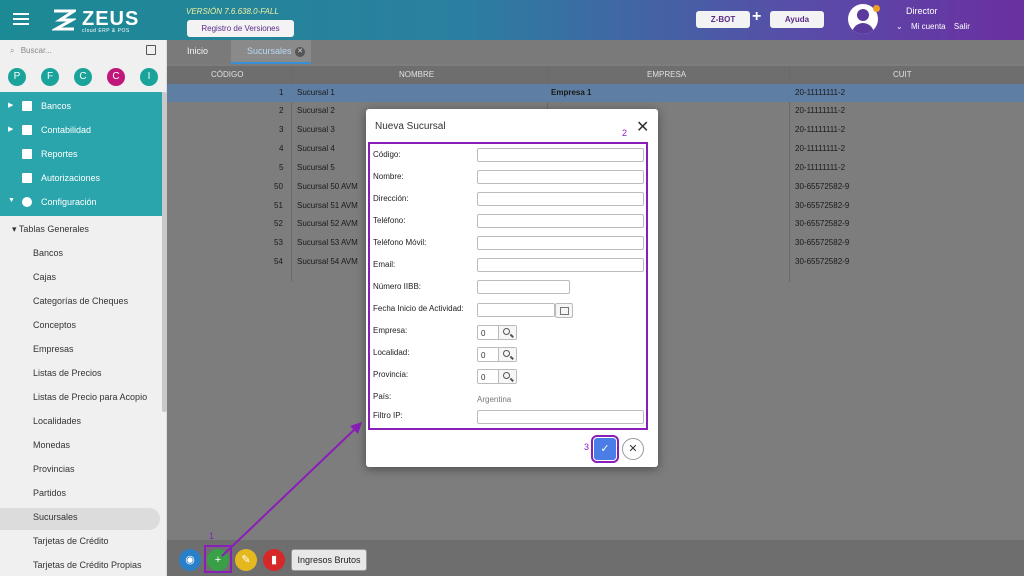 This screenshot has height=576, width=1024. Describe the element at coordinates (494, 399) in the screenshot. I see `pais-value: Argentina` at that location.